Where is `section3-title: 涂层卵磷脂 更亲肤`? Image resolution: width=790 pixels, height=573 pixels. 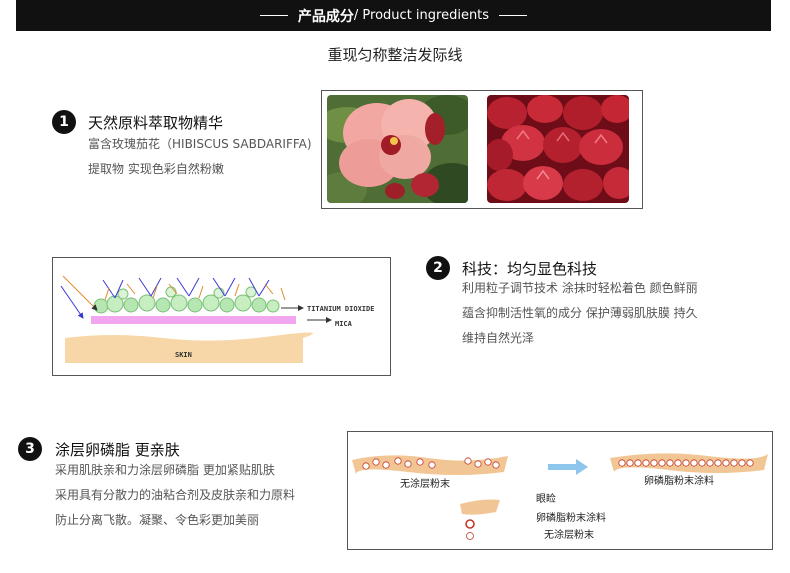
section3-title: 涂层卵磷脂 更亲肤 is located at coordinates (117, 450).